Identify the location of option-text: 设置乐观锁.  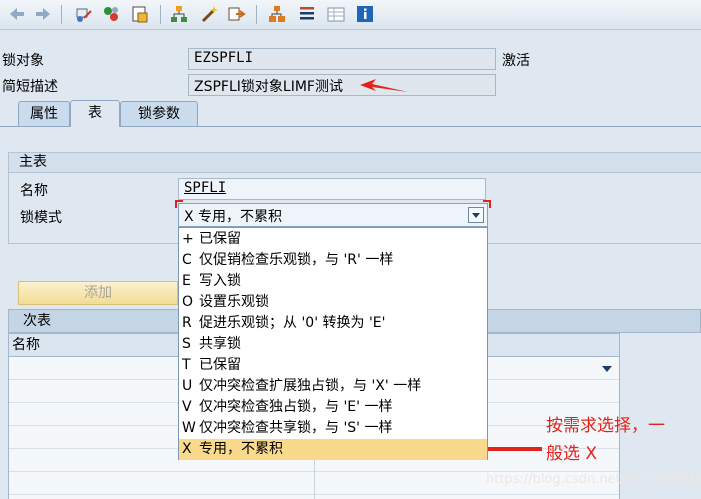
(234, 302).